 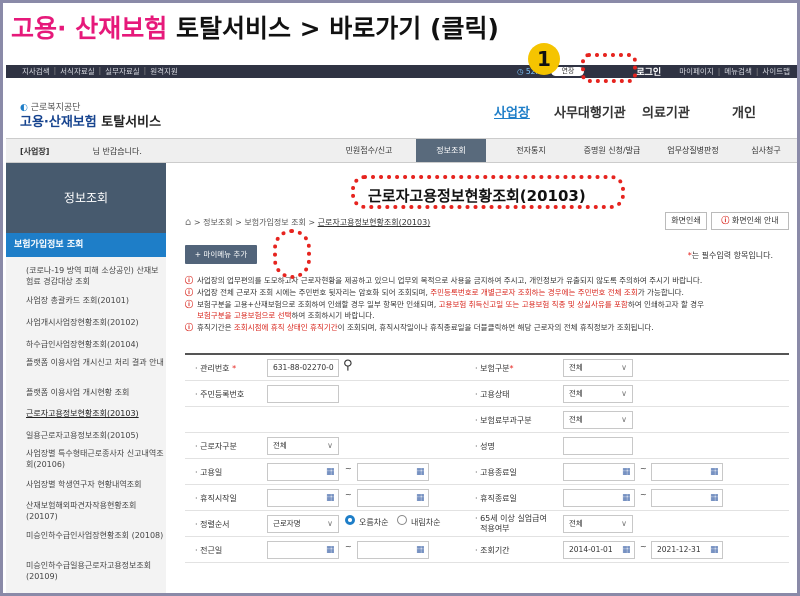 I want to click on sidebar-item-special-type: 사업장별 특수형태근로종사자 신고내역조회(20106), so click(x=95, y=459).